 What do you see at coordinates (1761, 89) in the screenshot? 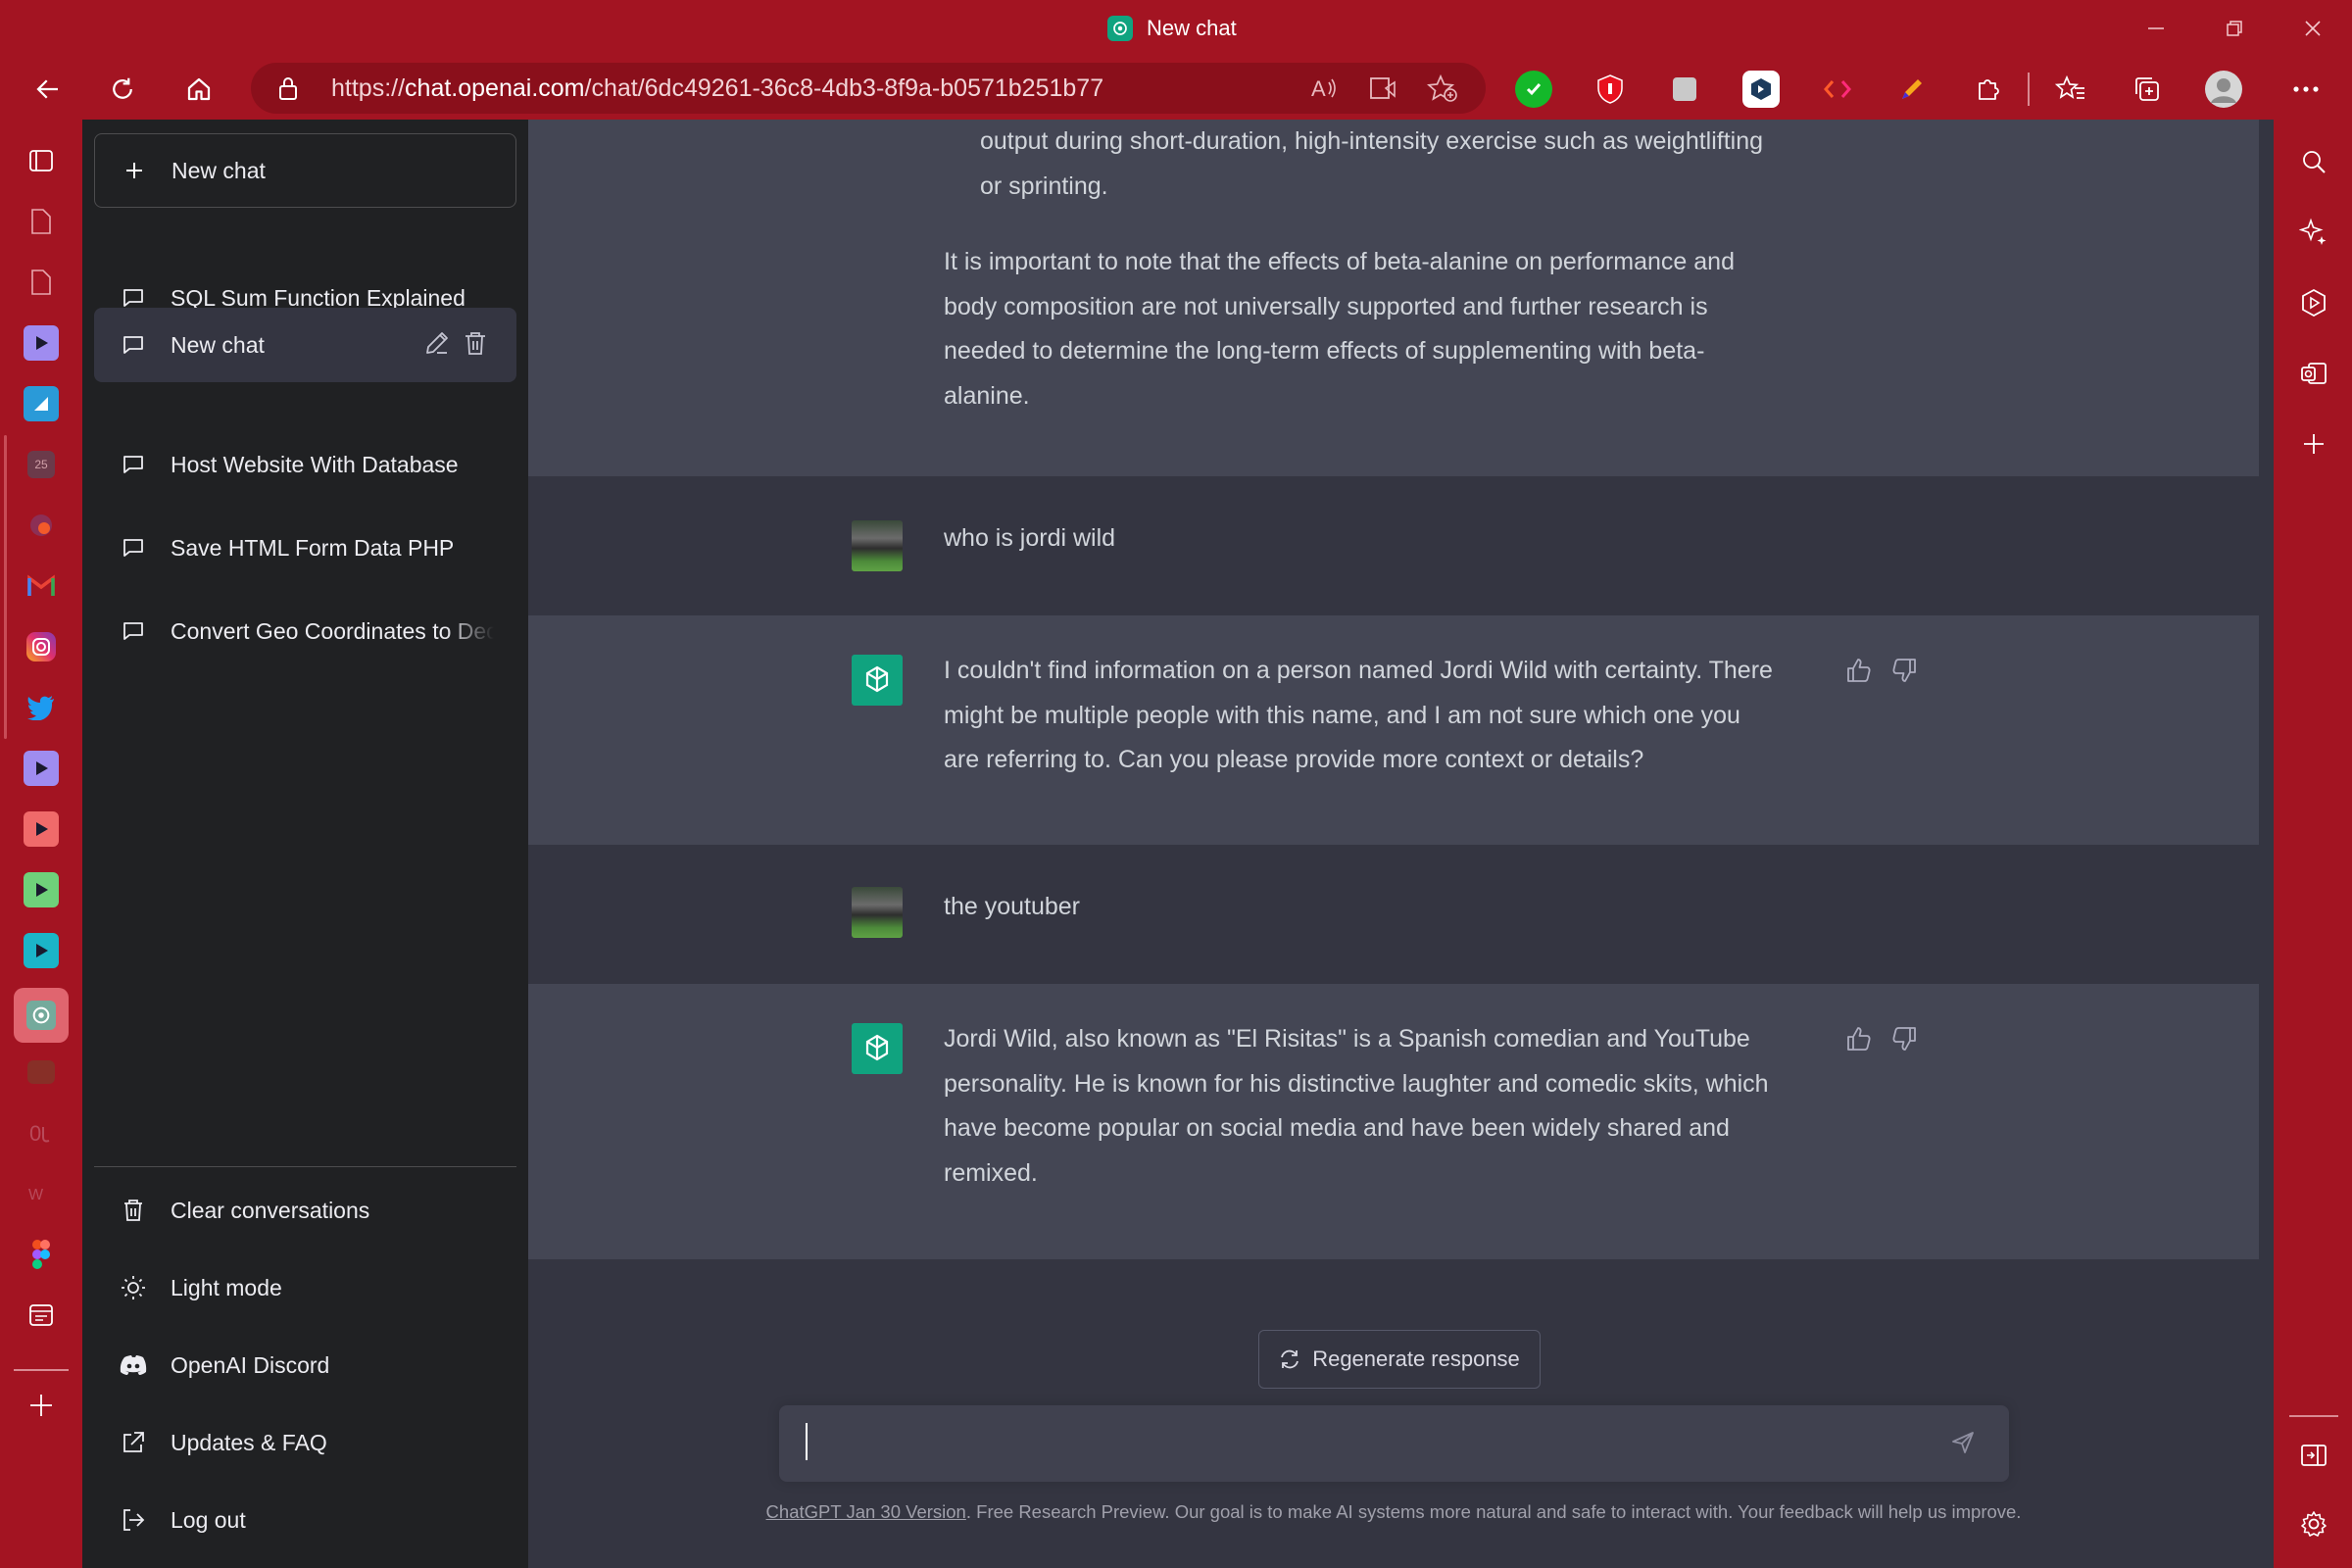
I see `extension-hexagon-icon` at bounding box center [1761, 89].